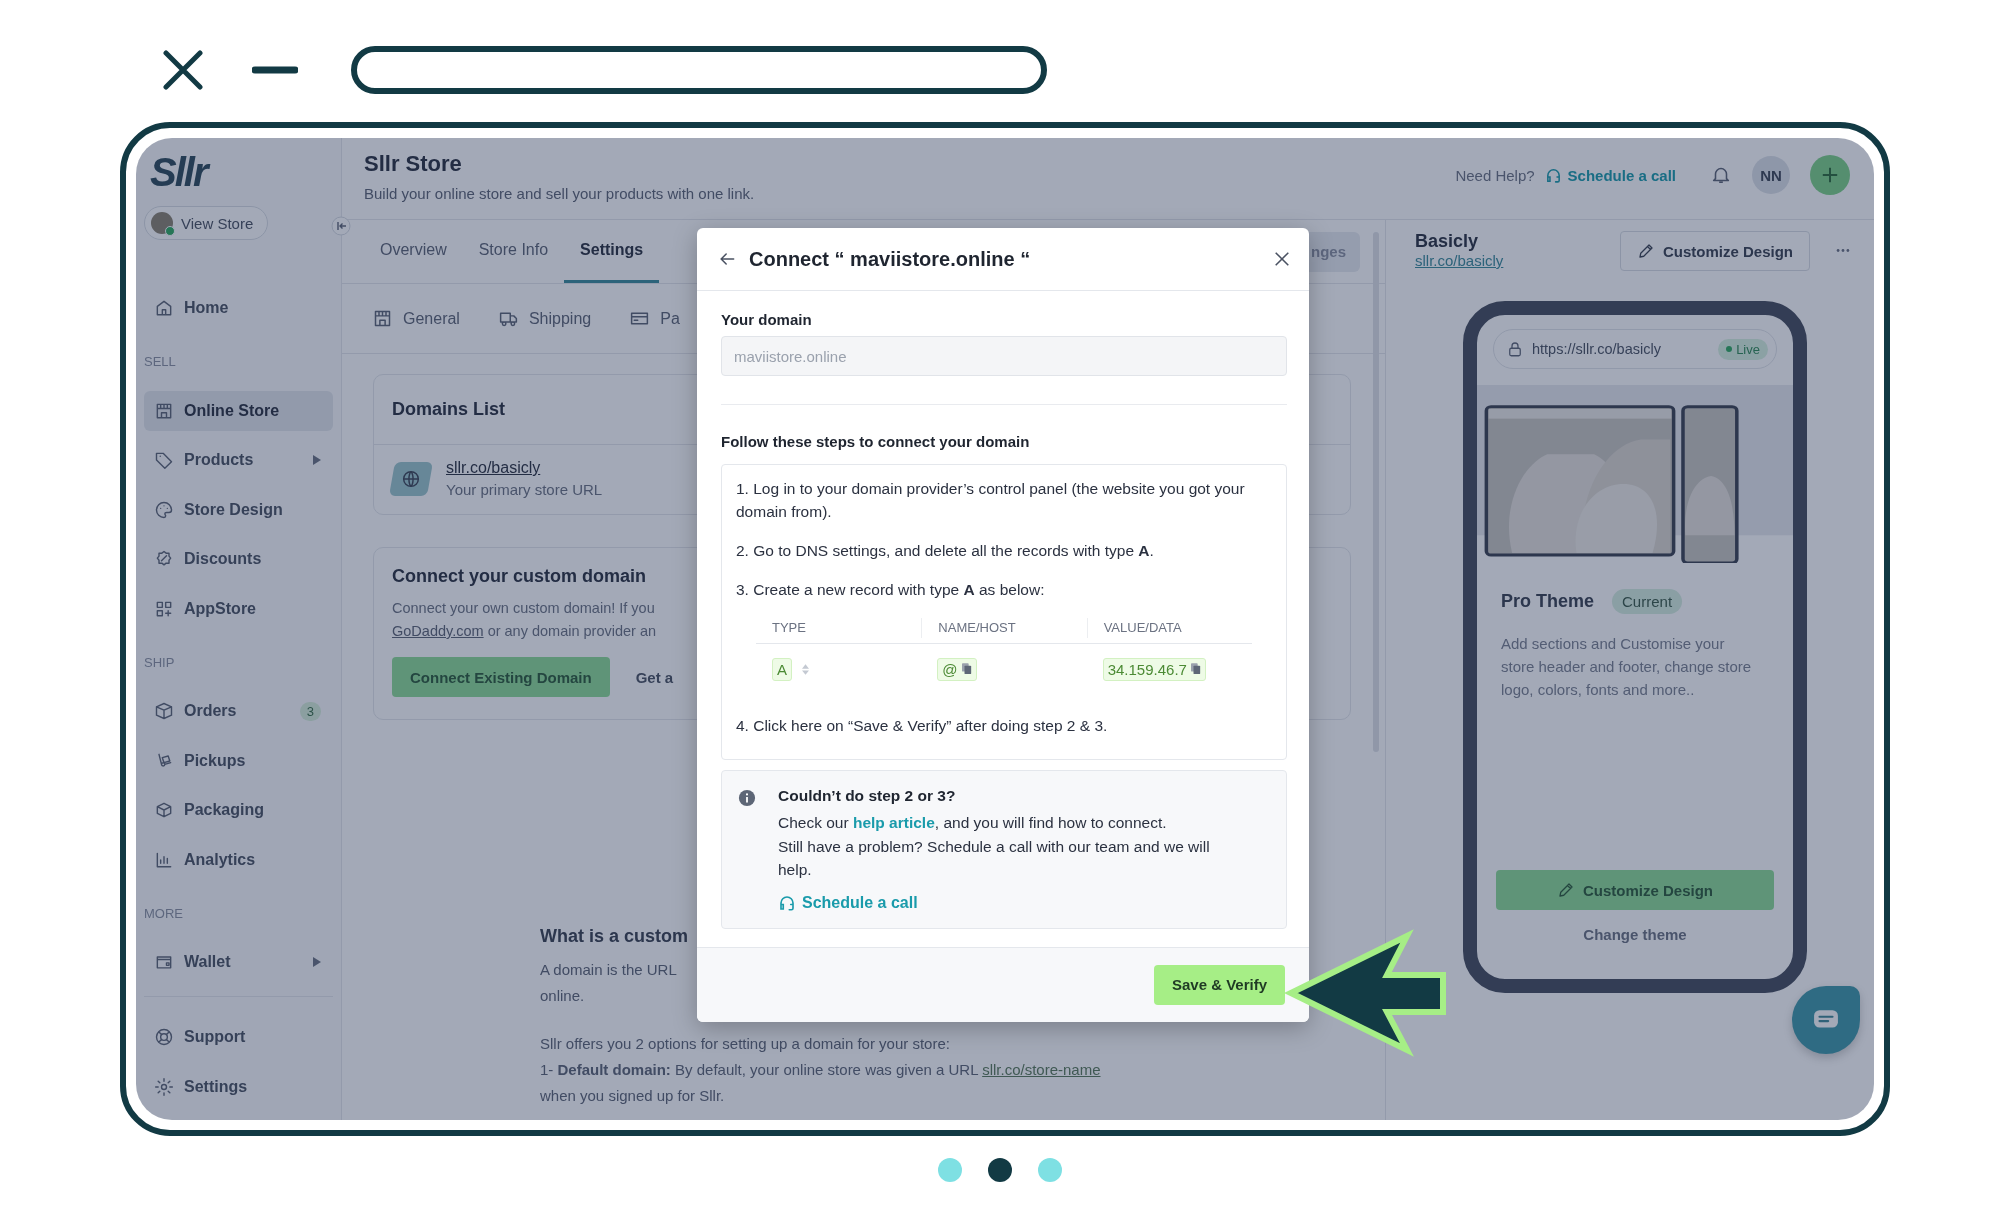  I want to click on lock-icon, so click(1515, 349).